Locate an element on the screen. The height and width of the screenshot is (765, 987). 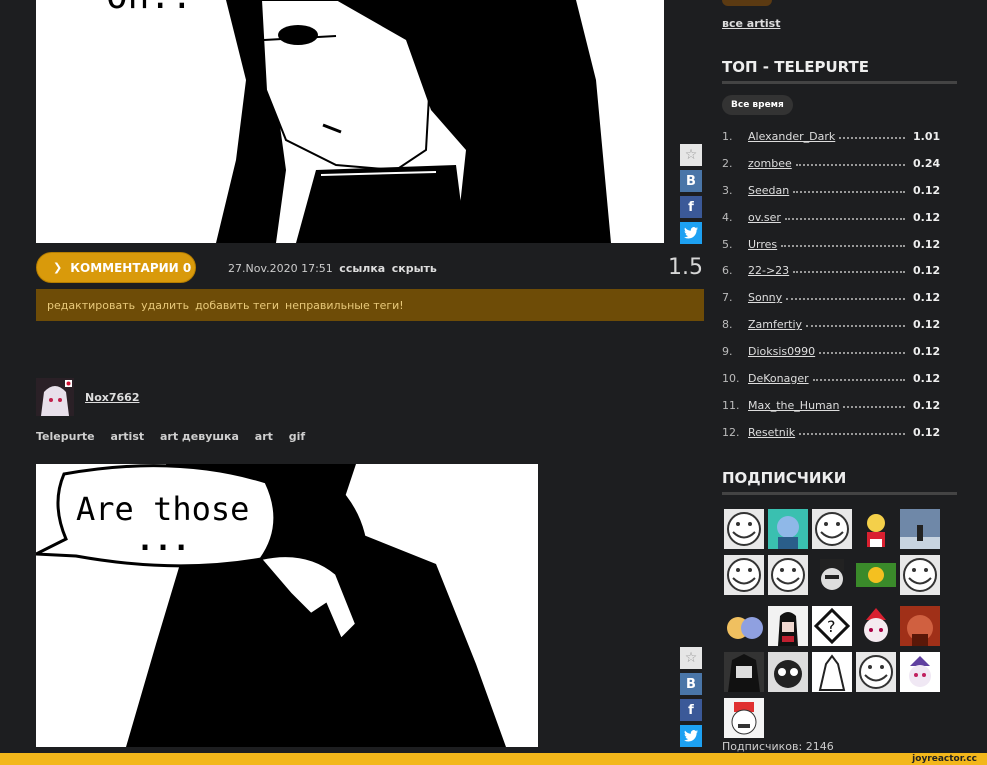
post-link: ссылка is located at coordinates (362, 268).